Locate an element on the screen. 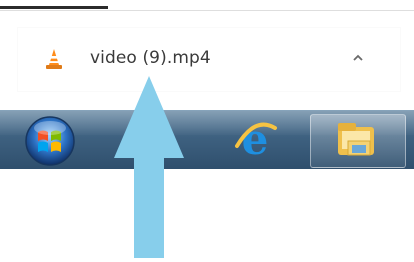  browser-top-edge is located at coordinates (207, 5).